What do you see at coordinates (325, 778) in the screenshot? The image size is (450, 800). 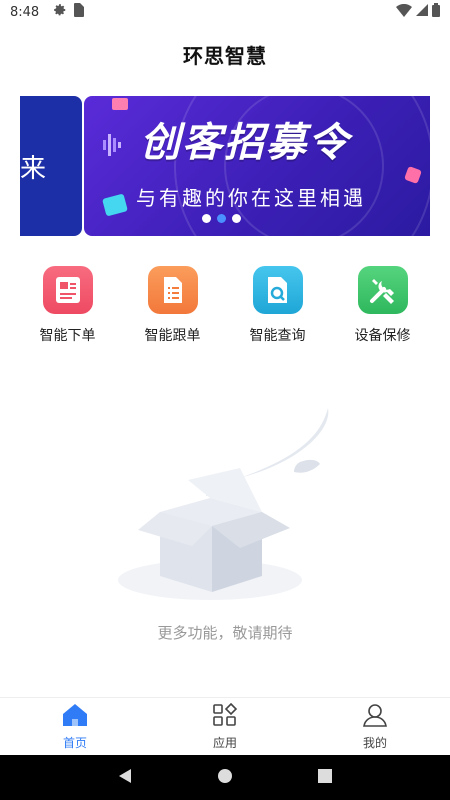 I see `recents-icon` at bounding box center [325, 778].